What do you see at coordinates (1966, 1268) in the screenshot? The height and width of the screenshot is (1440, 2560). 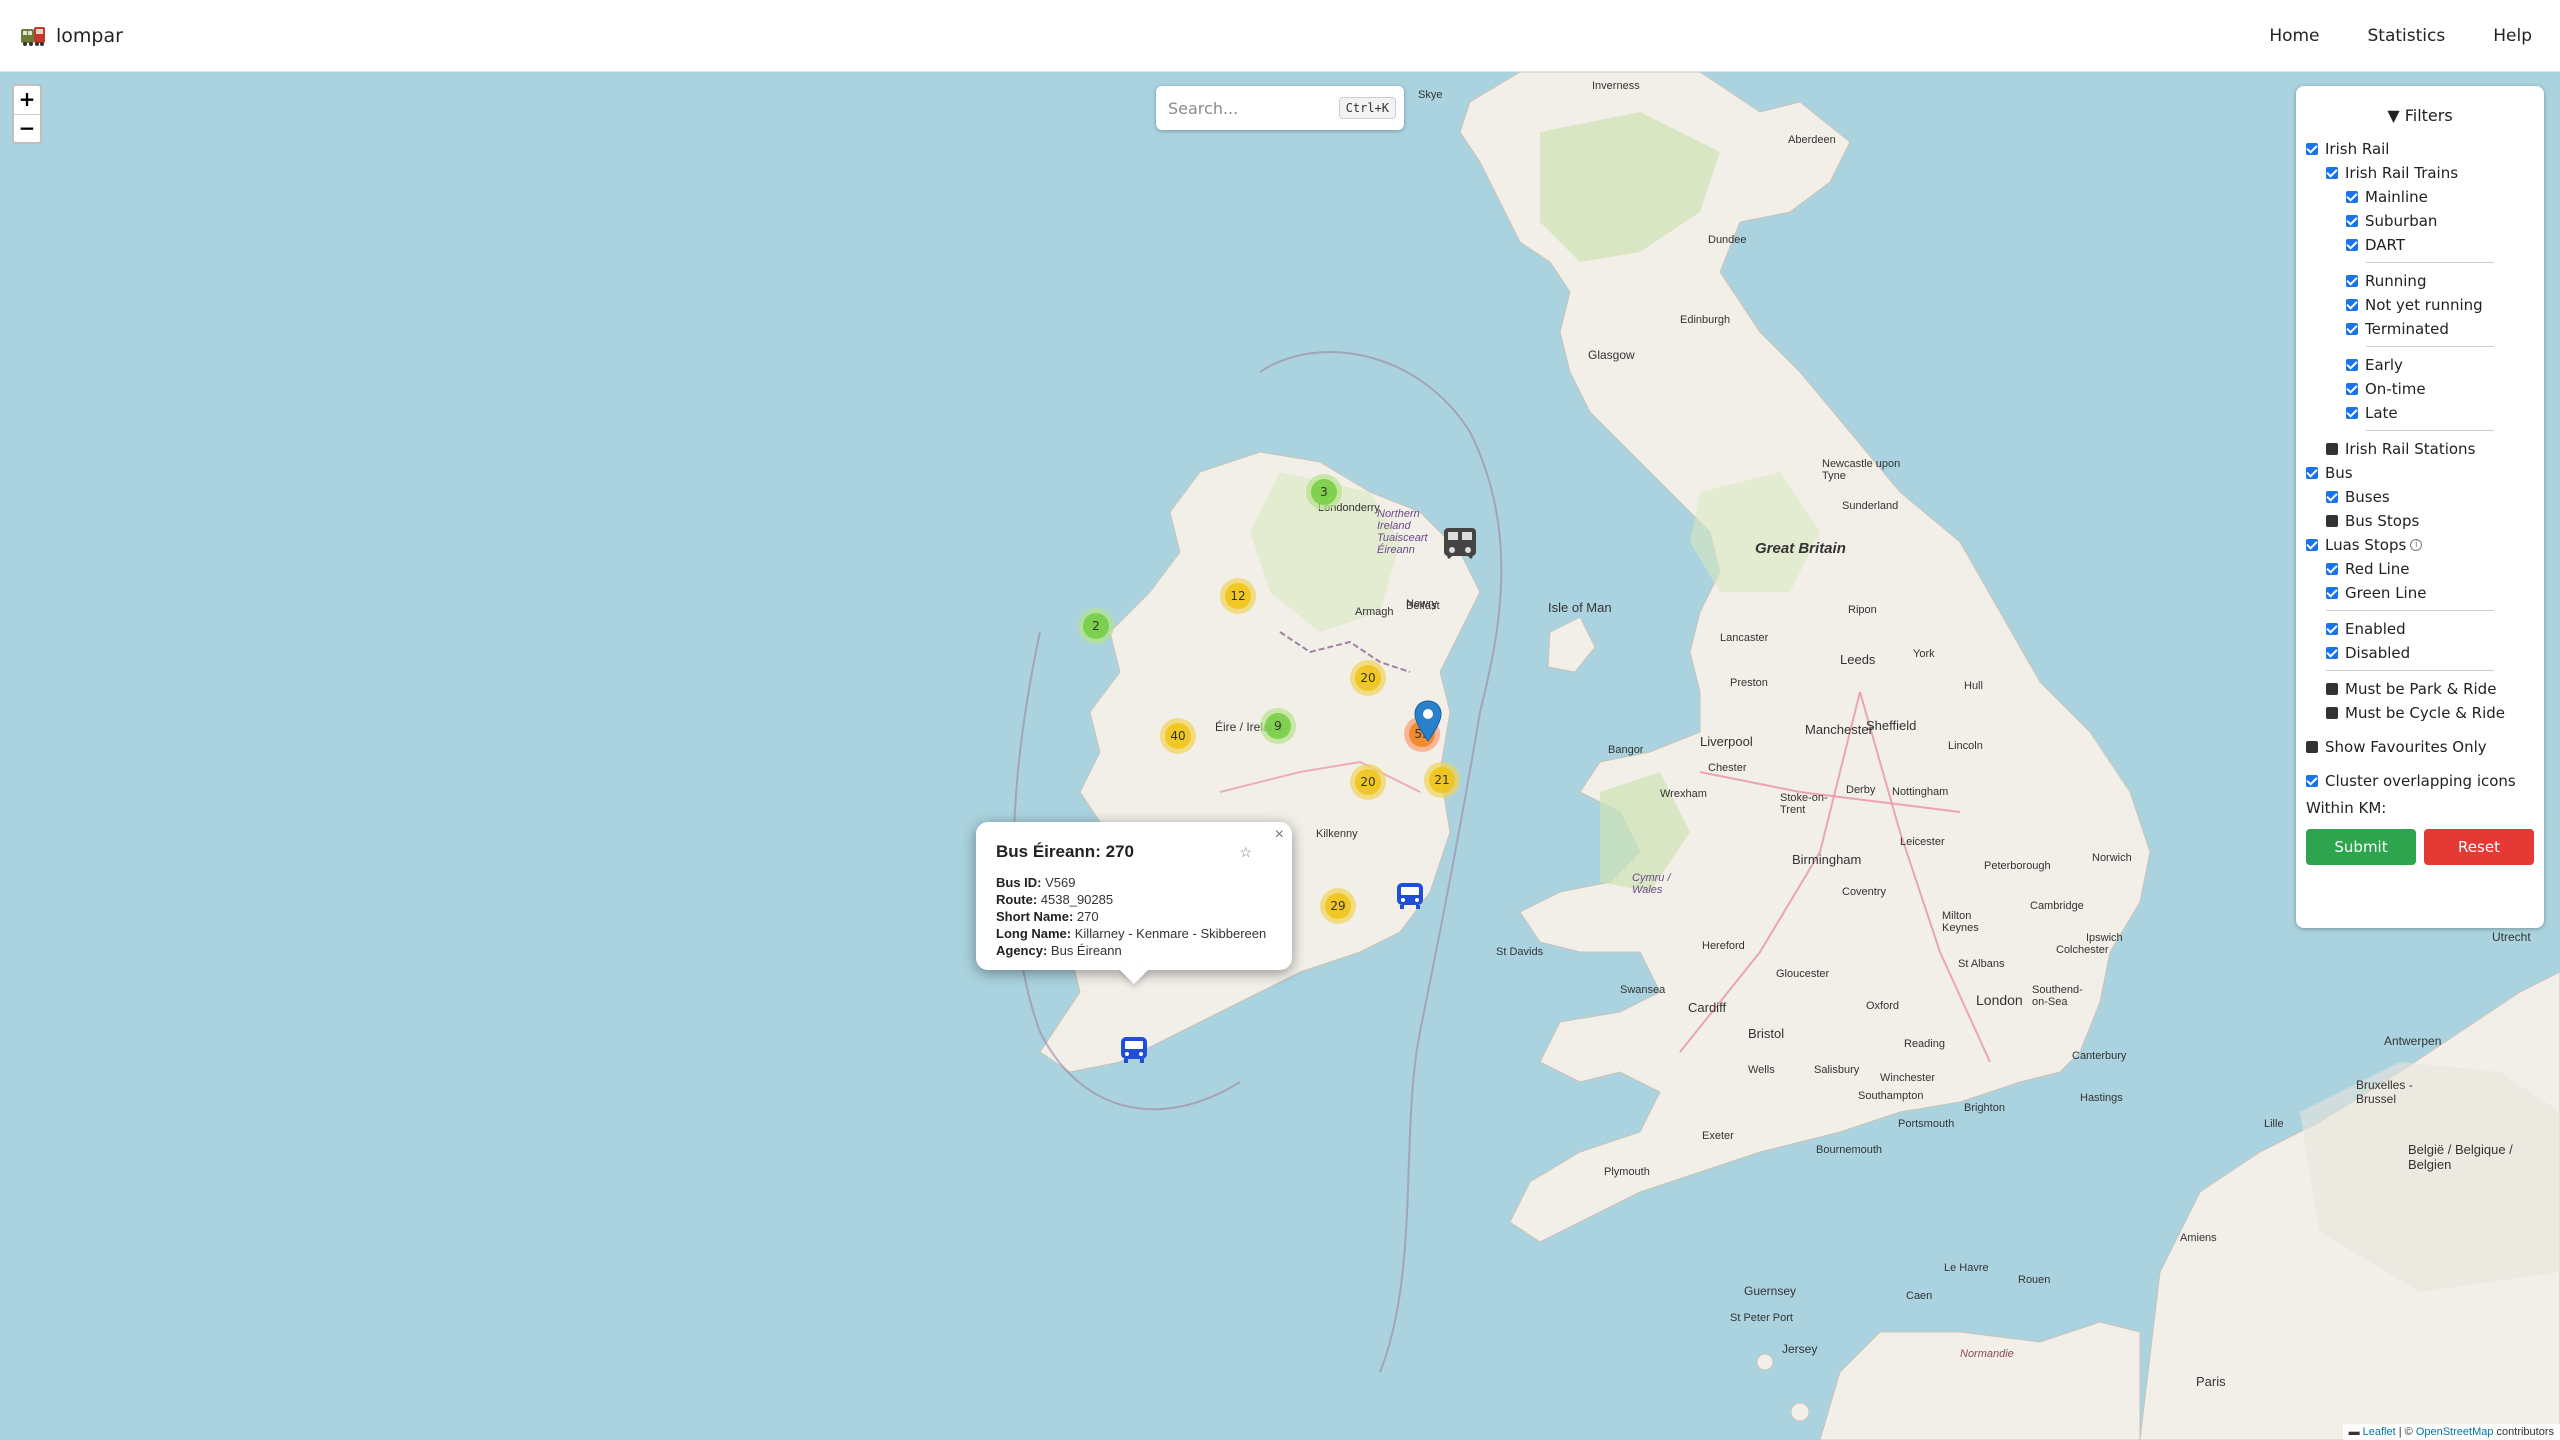 I see `label-le-havre: Le Havre` at bounding box center [1966, 1268].